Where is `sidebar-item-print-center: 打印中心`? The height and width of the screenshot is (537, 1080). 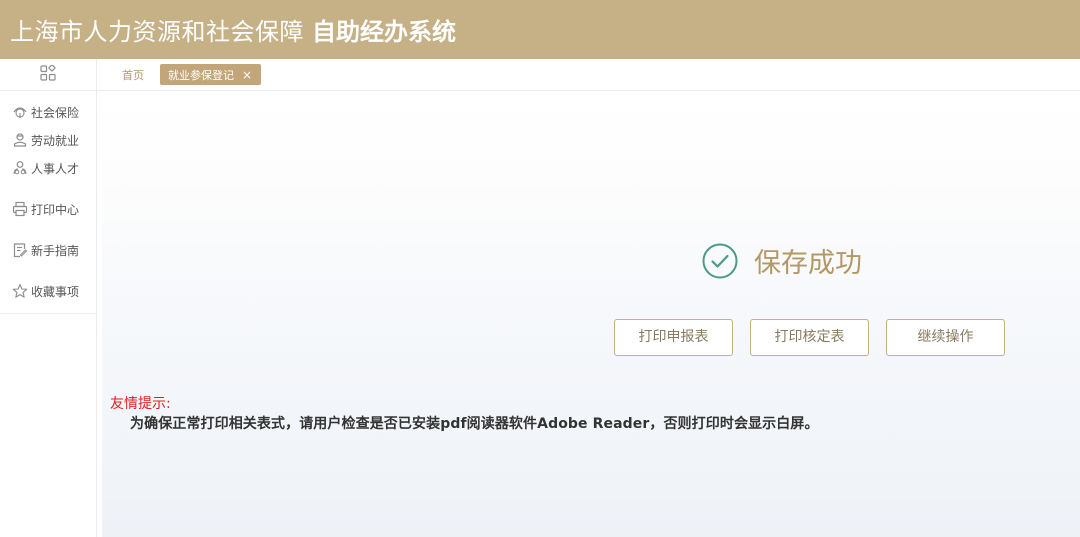 sidebar-item-print-center: 打印中心 is located at coordinates (48, 209).